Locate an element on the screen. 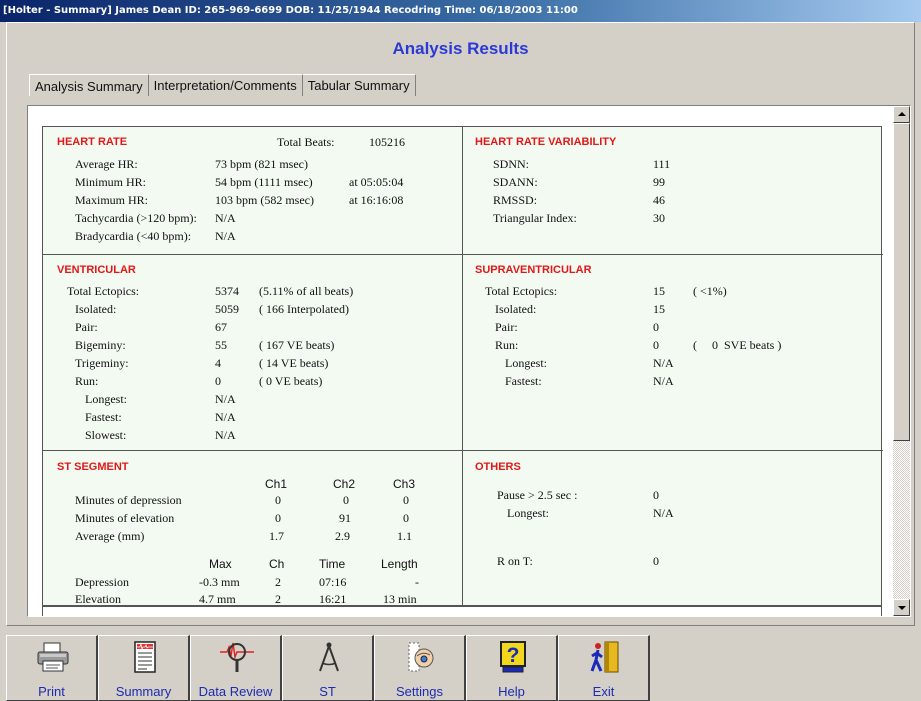 This screenshot has width=921, height=701. st-channel-header: Ch3 is located at coordinates (404, 484).